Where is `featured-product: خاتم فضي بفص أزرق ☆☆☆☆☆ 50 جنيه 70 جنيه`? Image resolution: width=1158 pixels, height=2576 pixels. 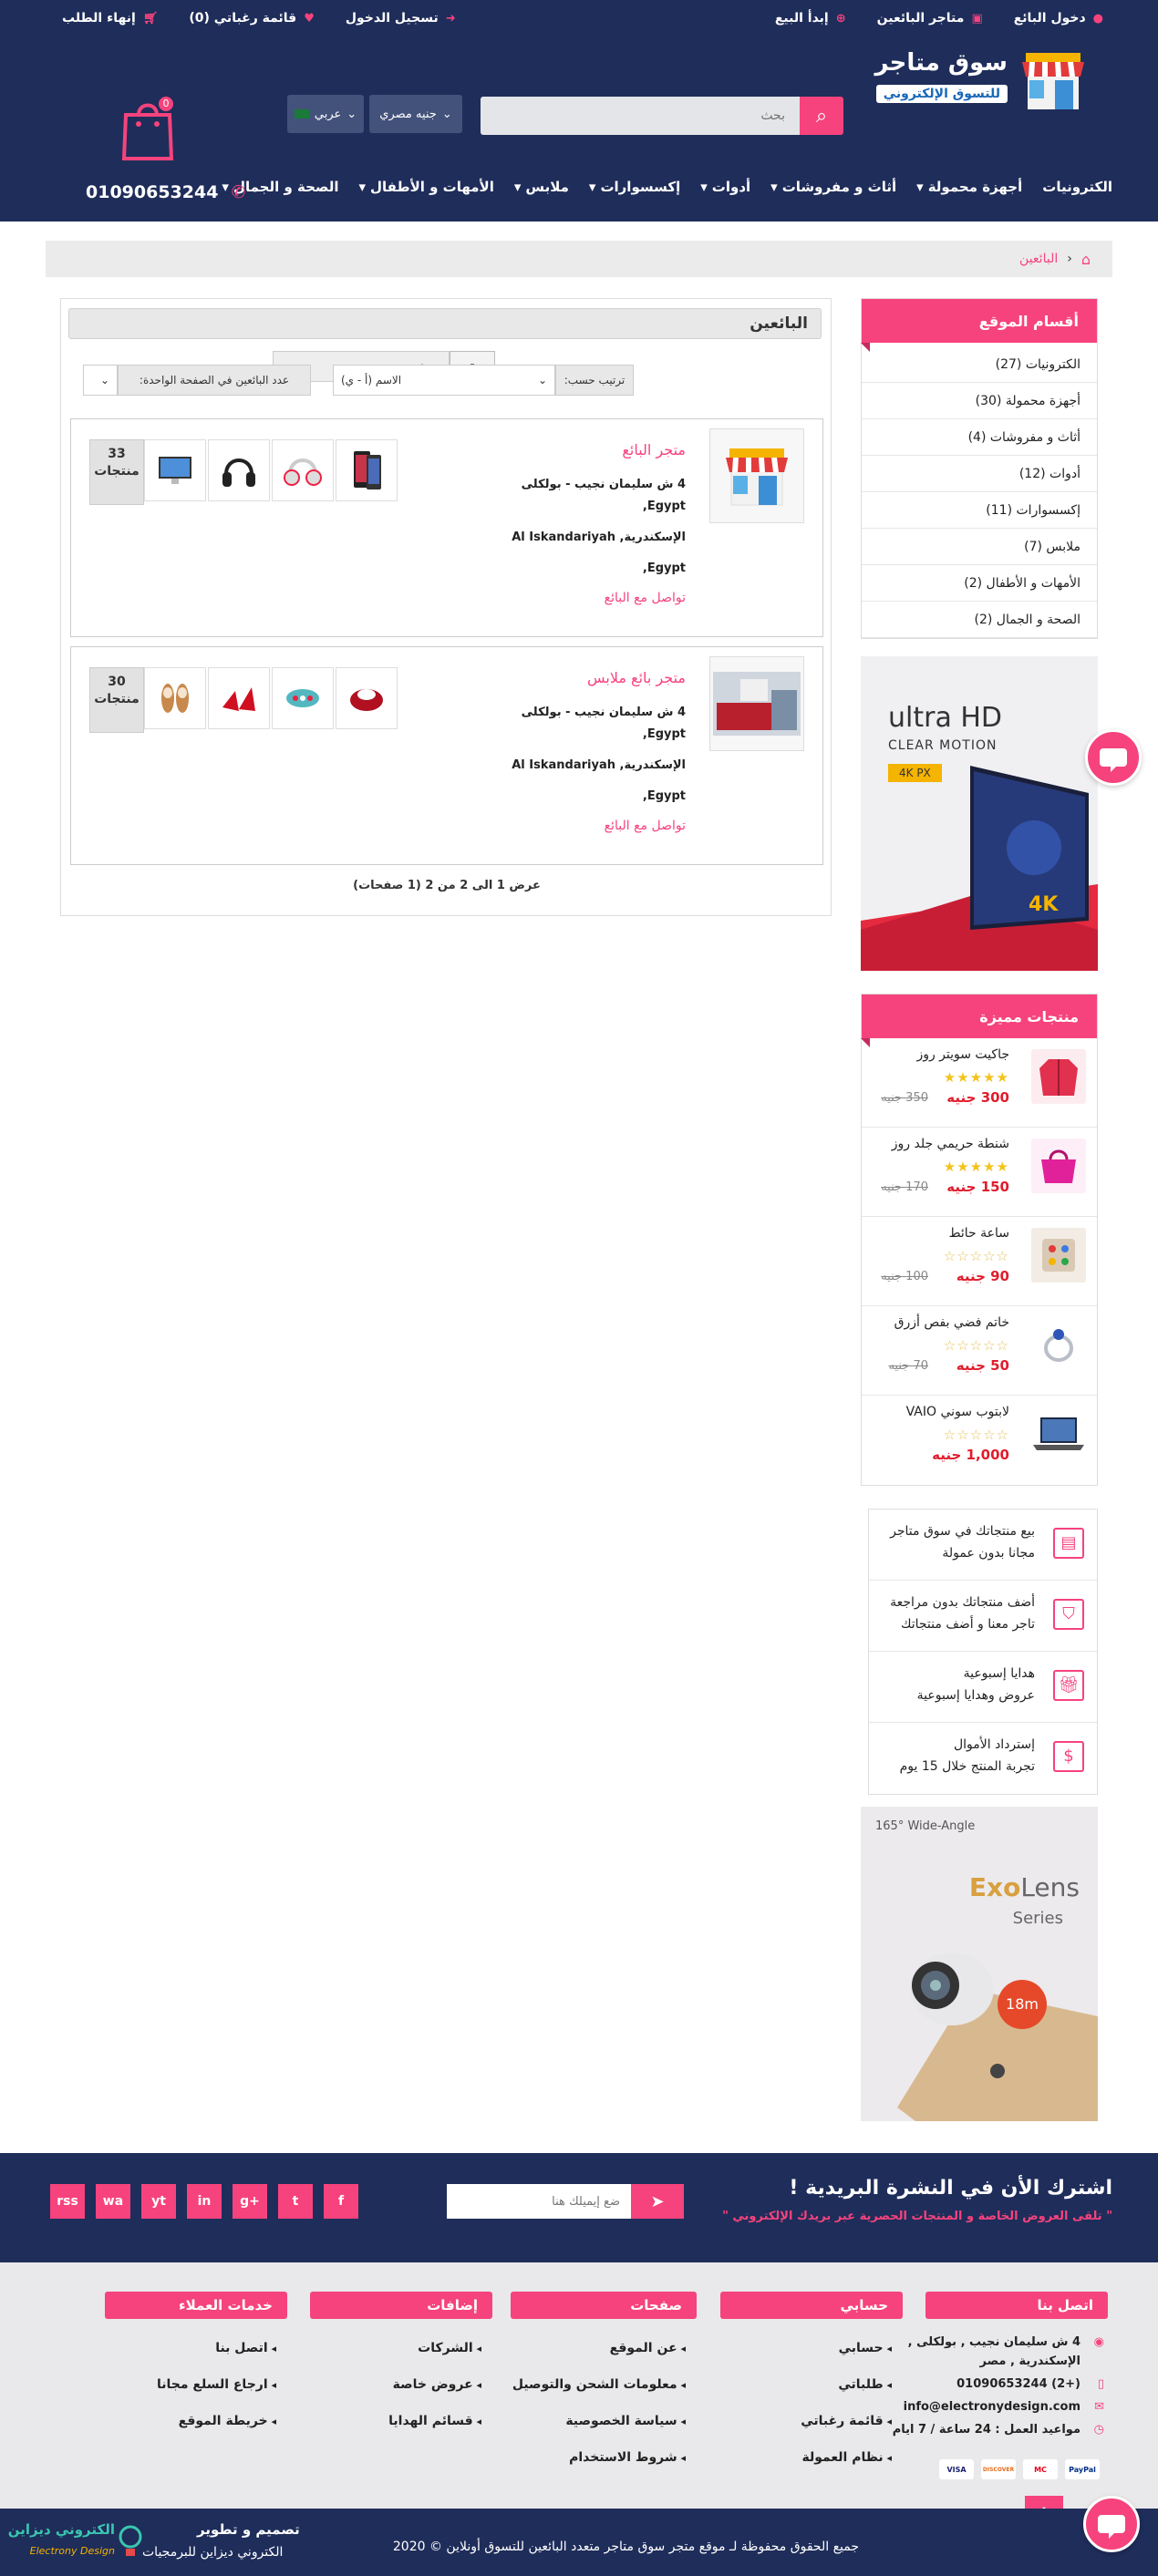 featured-product: خاتم فضي بفص أزرق ☆☆☆☆☆ 50 جنيه 70 جنيه is located at coordinates (979, 1351).